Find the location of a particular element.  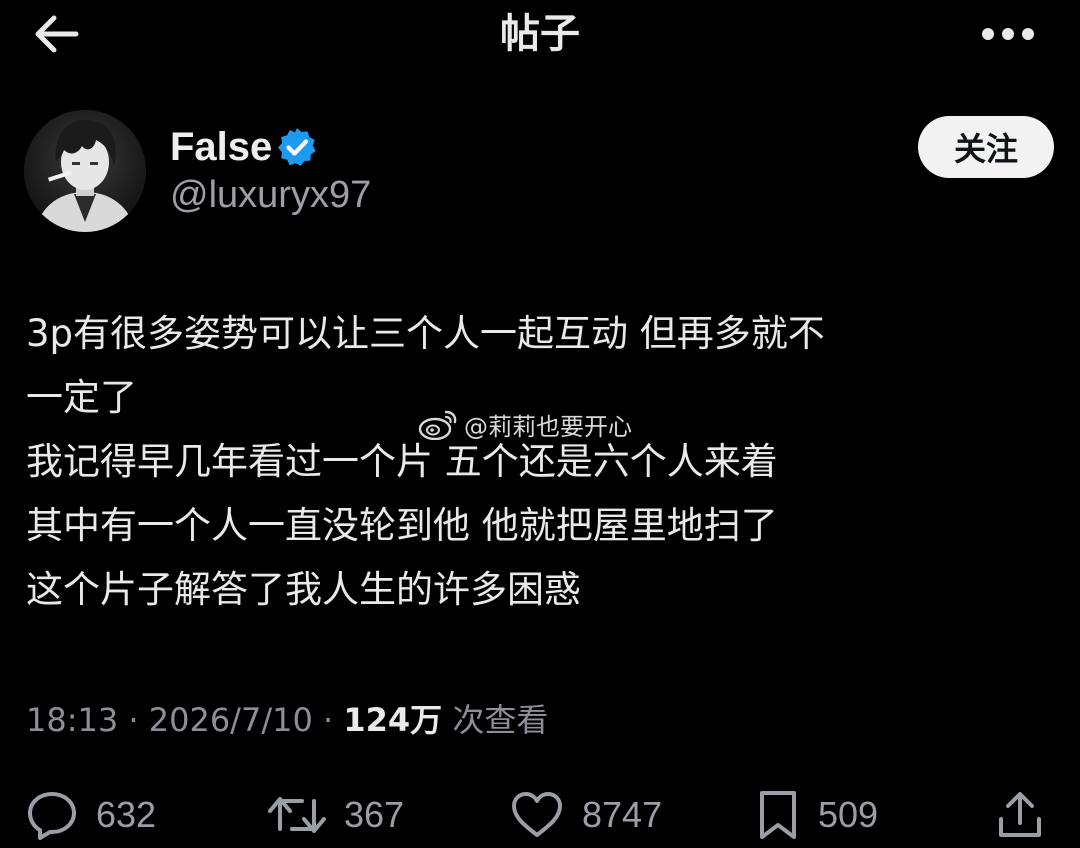

reply-icon is located at coordinates (52, 816).